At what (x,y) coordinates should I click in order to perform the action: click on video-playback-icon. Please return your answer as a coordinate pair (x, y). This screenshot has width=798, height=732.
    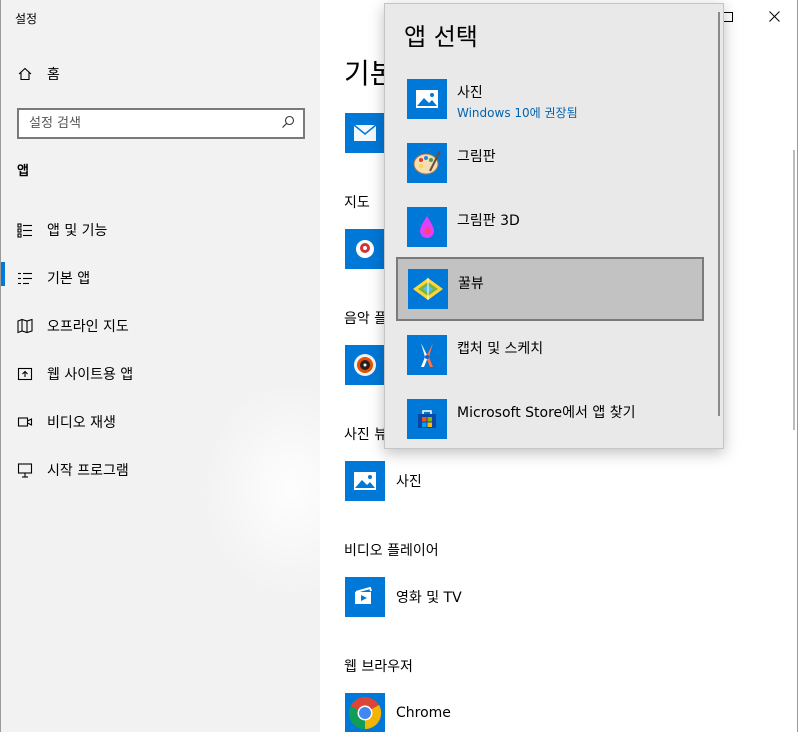
    Looking at the image, I should click on (25, 422).